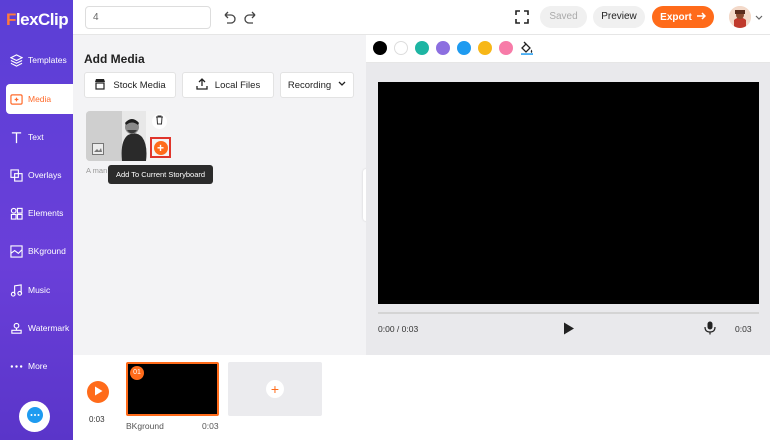  I want to click on paint-bucket-icon, so click(527, 48).